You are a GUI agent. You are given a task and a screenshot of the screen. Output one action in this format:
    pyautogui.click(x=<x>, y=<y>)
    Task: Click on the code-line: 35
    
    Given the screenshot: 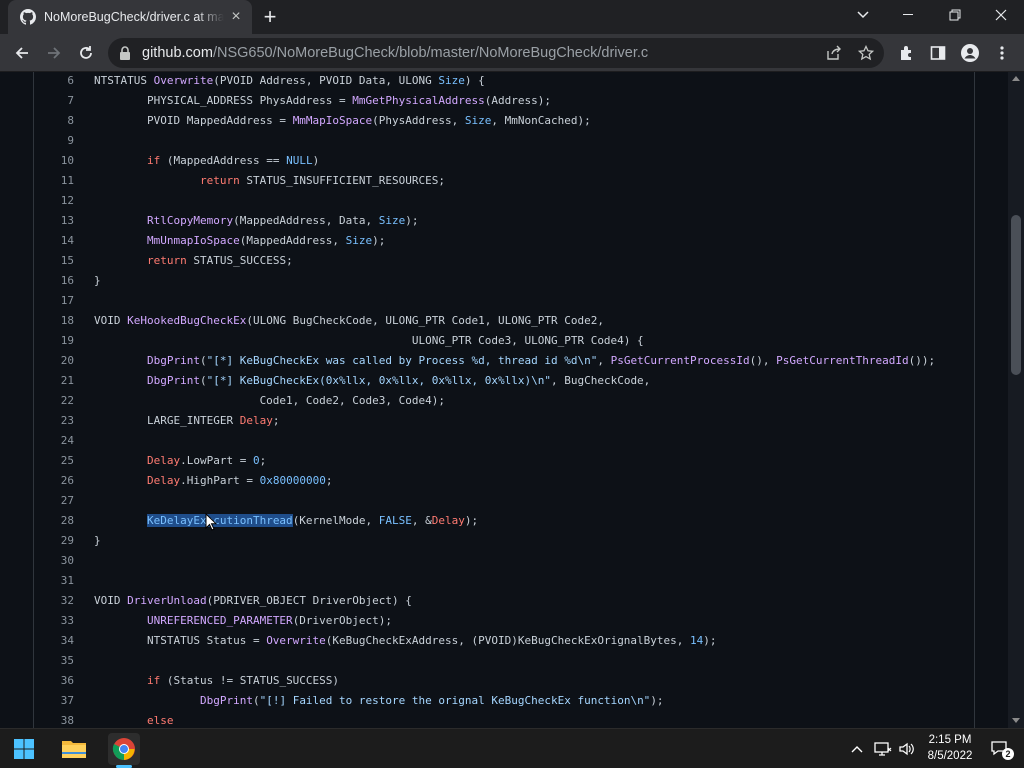 What is the action you would take?
    pyautogui.click(x=504, y=661)
    